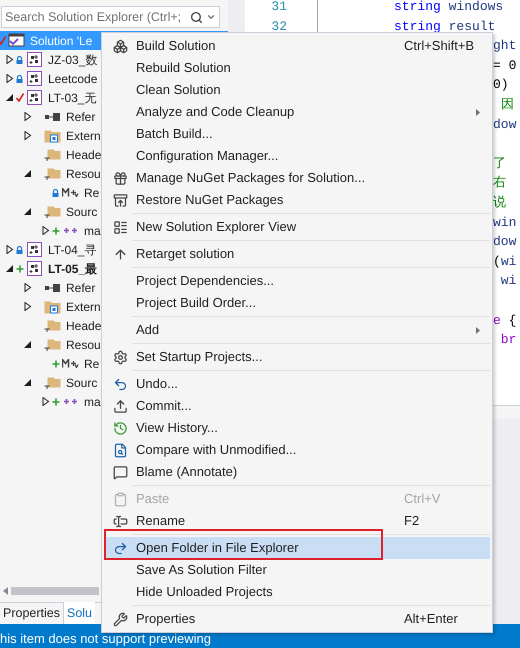 The width and height of the screenshot is (520, 648). I want to click on code-line: string result, so click(445, 27).